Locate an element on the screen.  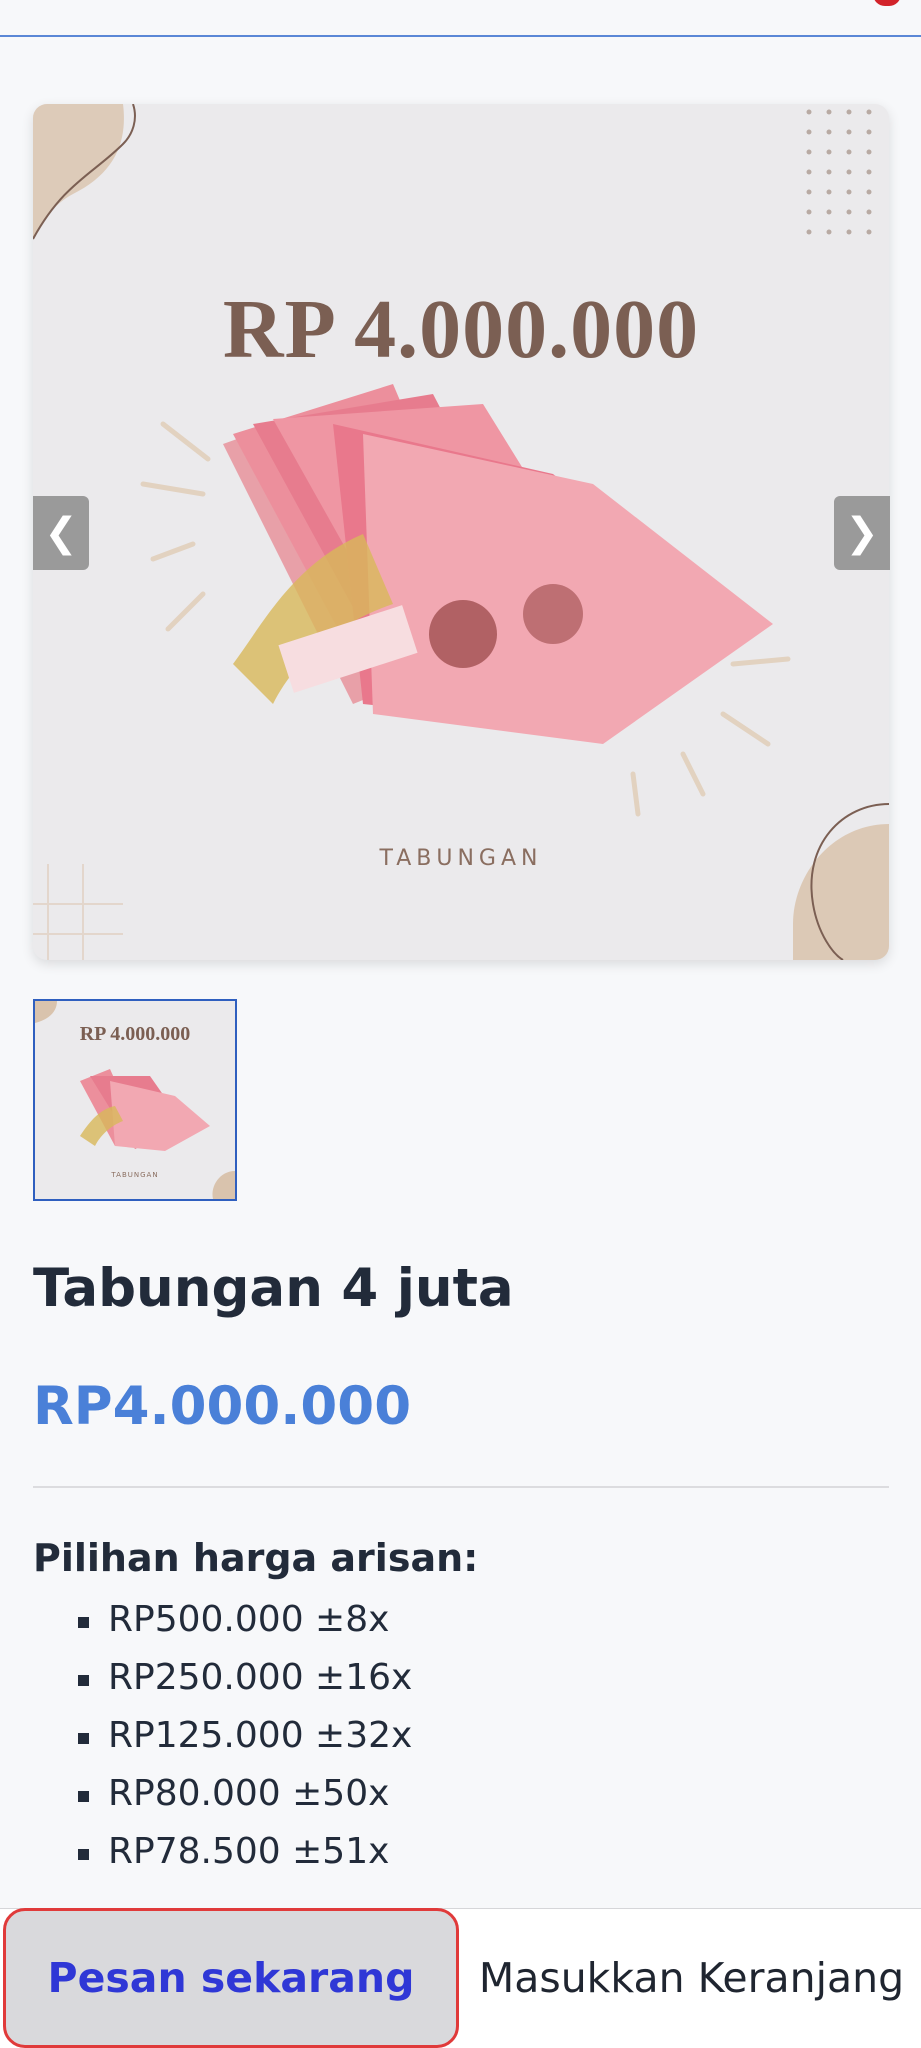
list-item: RP500.000 ±8x is located at coordinates (245, 1624).